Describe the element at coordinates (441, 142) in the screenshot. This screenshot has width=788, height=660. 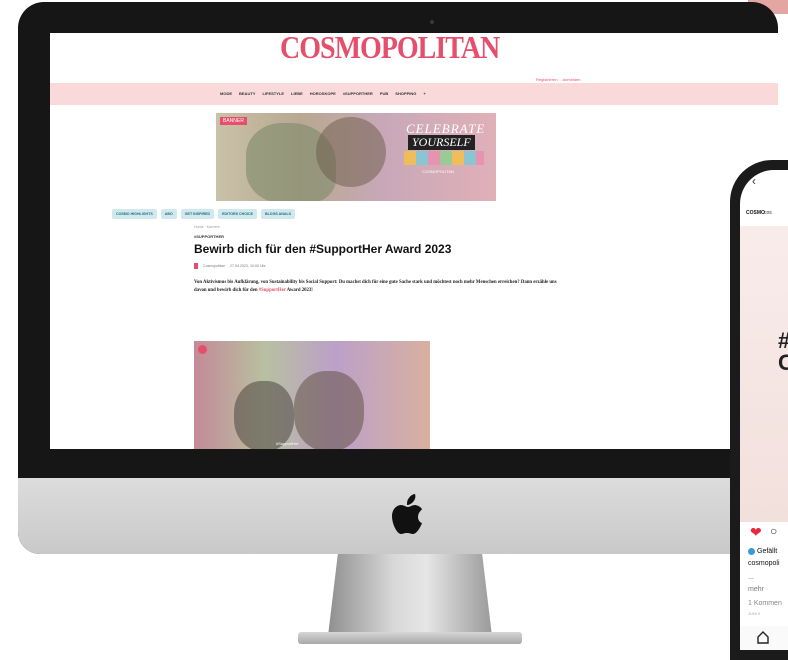
I see `banner-headline-2: YOURSELF` at that location.